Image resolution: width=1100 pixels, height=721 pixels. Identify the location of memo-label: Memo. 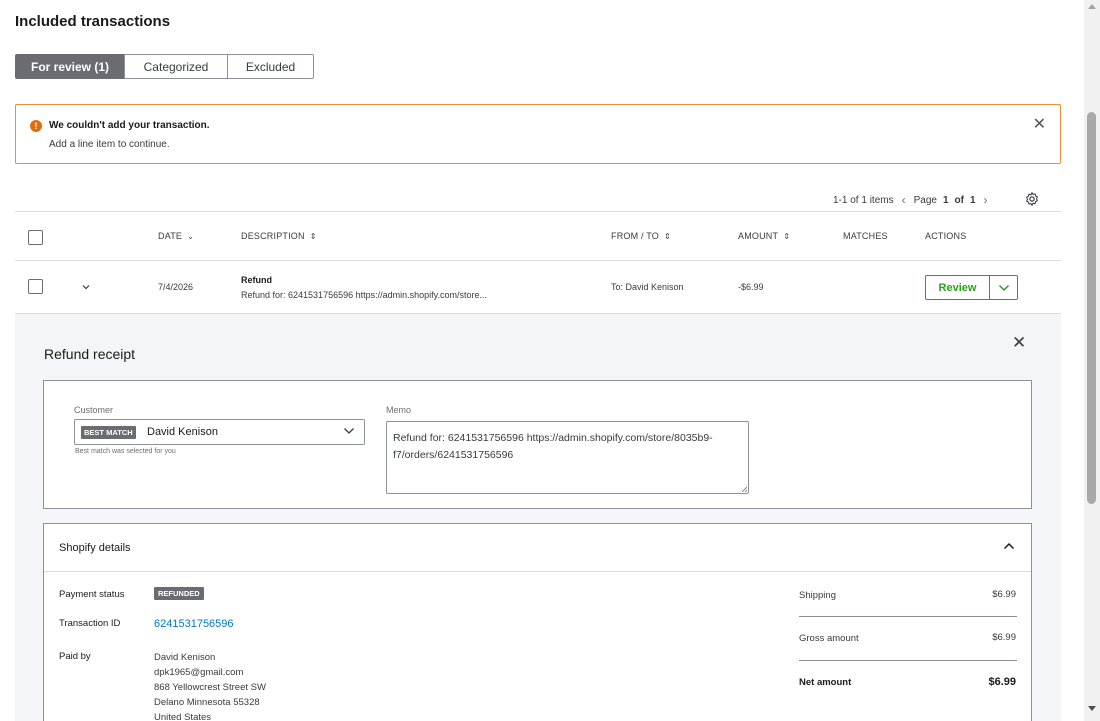
(399, 410).